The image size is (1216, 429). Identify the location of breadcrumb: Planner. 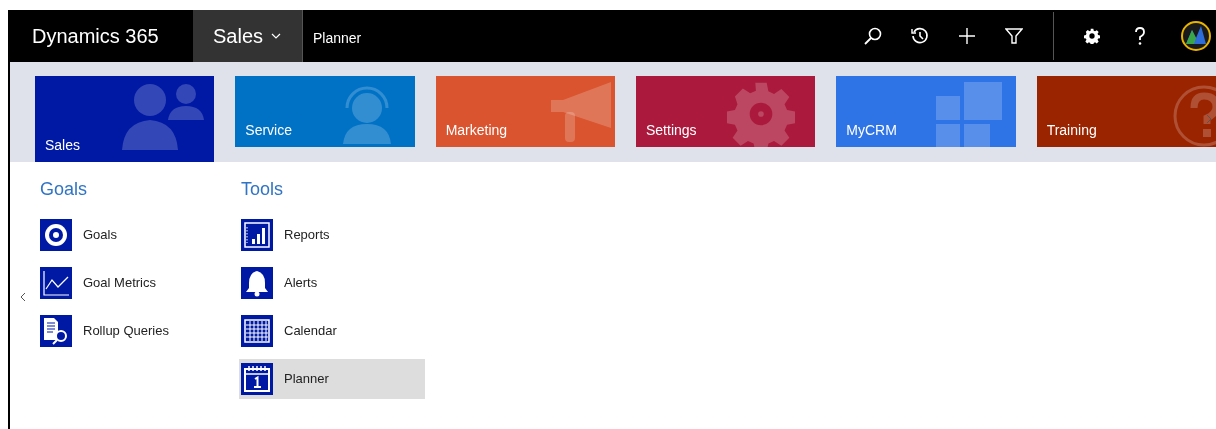
(337, 38).